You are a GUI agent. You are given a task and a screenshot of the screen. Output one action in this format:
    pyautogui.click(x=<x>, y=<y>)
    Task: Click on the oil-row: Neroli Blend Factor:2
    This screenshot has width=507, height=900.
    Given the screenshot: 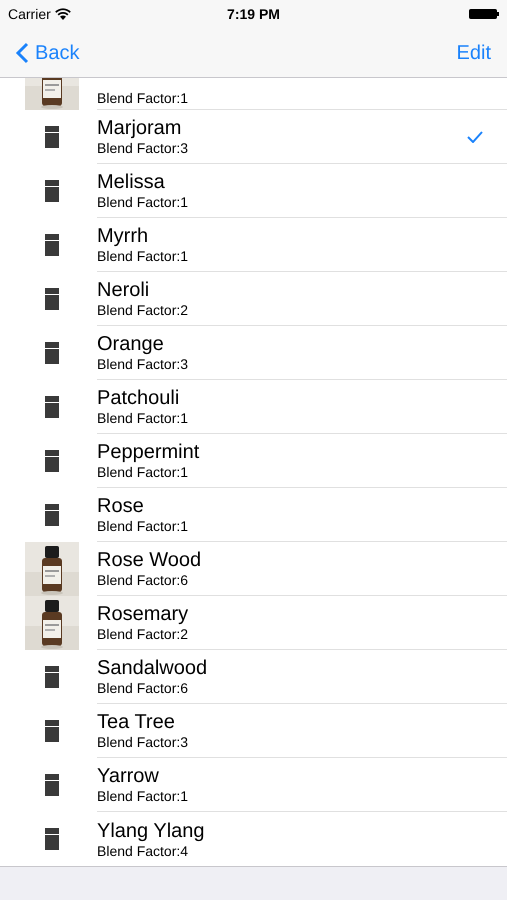 What is the action you would take?
    pyautogui.click(x=253, y=299)
    